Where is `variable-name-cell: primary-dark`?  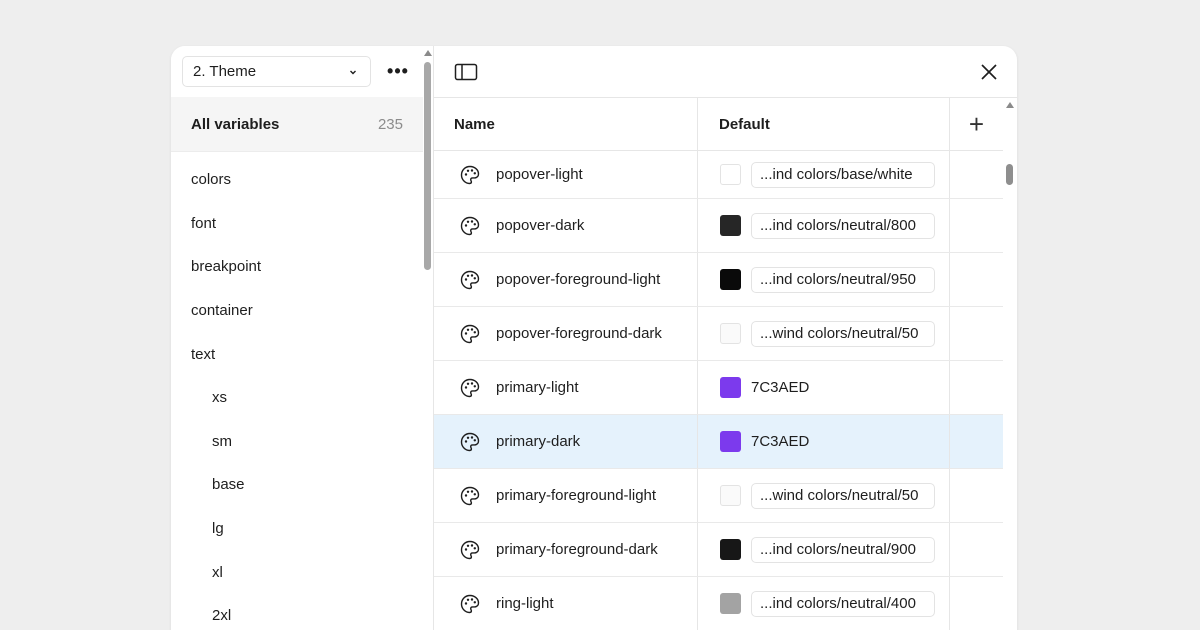 variable-name-cell: primary-dark is located at coordinates (566, 441).